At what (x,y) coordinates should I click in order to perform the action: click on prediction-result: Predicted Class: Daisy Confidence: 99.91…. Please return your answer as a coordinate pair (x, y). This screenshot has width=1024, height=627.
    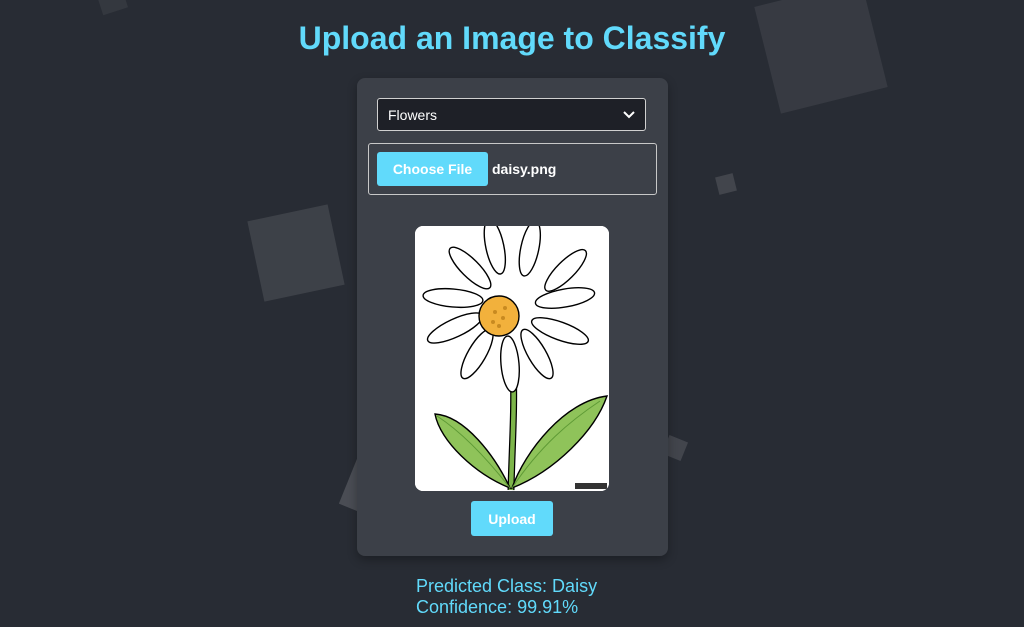
    Looking at the image, I should click on (506, 597).